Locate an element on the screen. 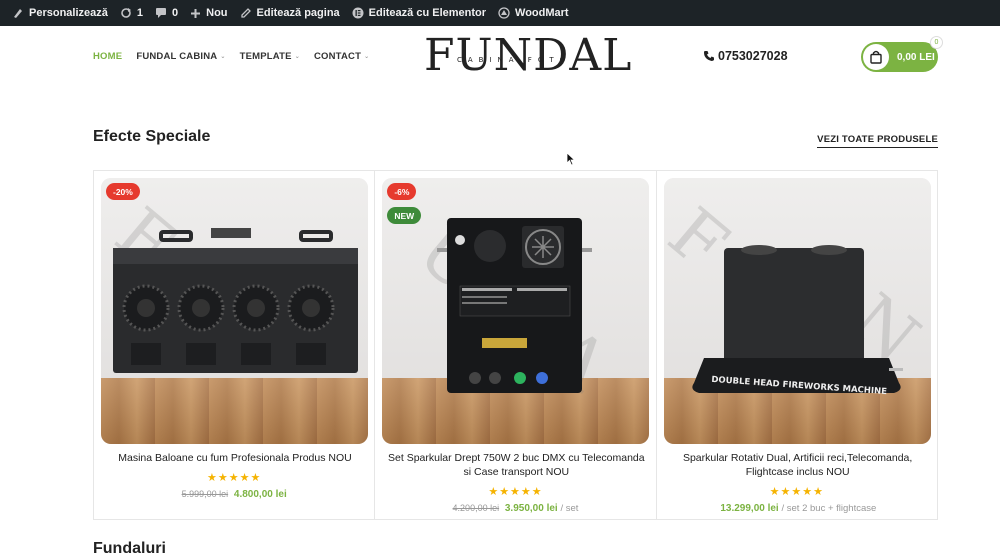  smoke-machine-icon is located at coordinates (235, 300).